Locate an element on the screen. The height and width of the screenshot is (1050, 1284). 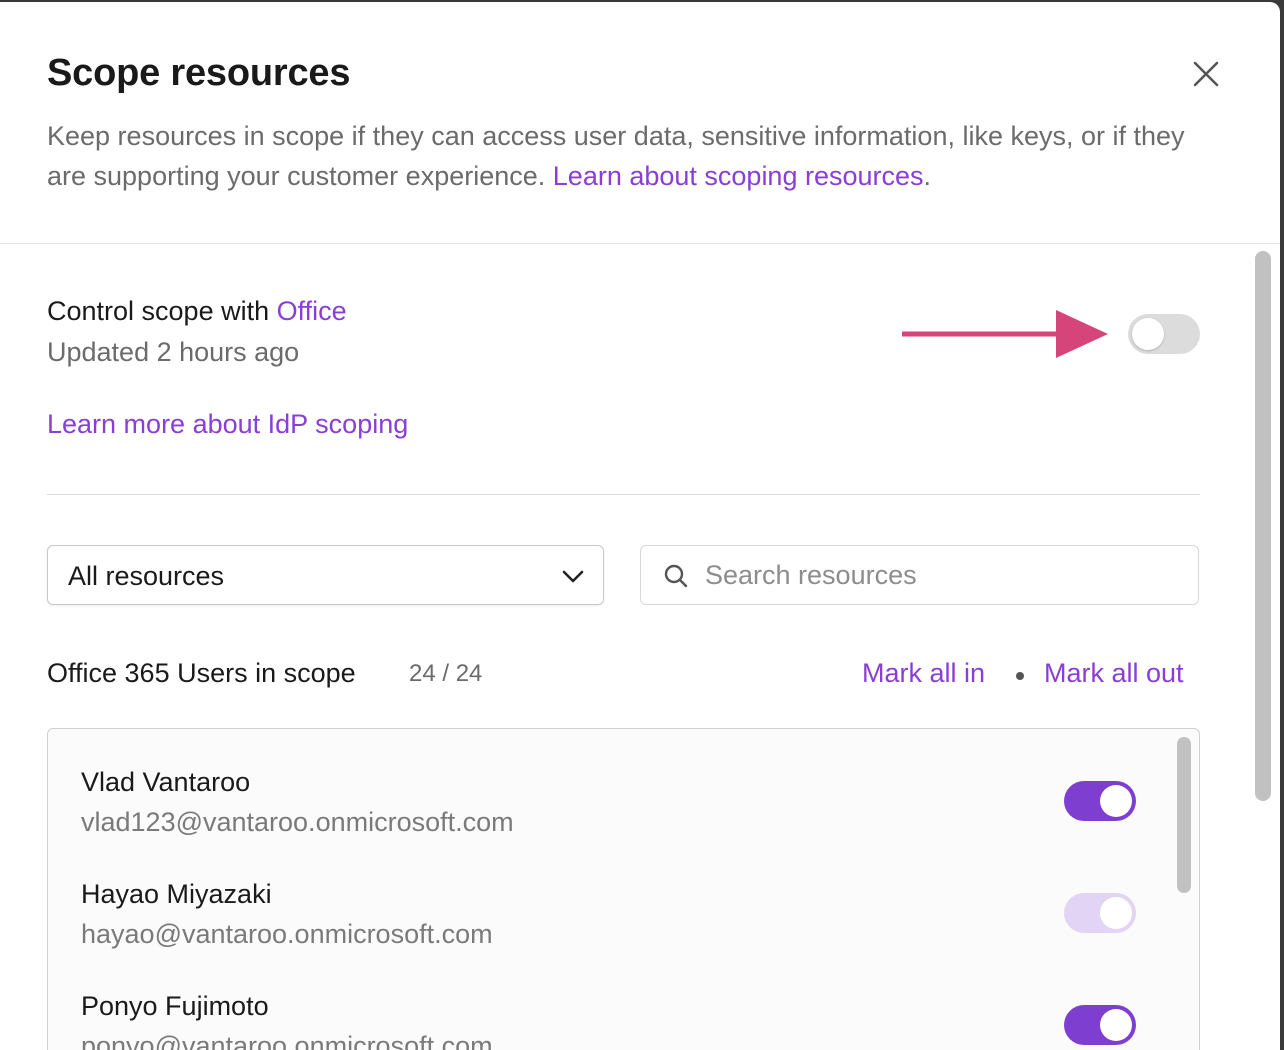
modal-description-end: . is located at coordinates (927, 176).